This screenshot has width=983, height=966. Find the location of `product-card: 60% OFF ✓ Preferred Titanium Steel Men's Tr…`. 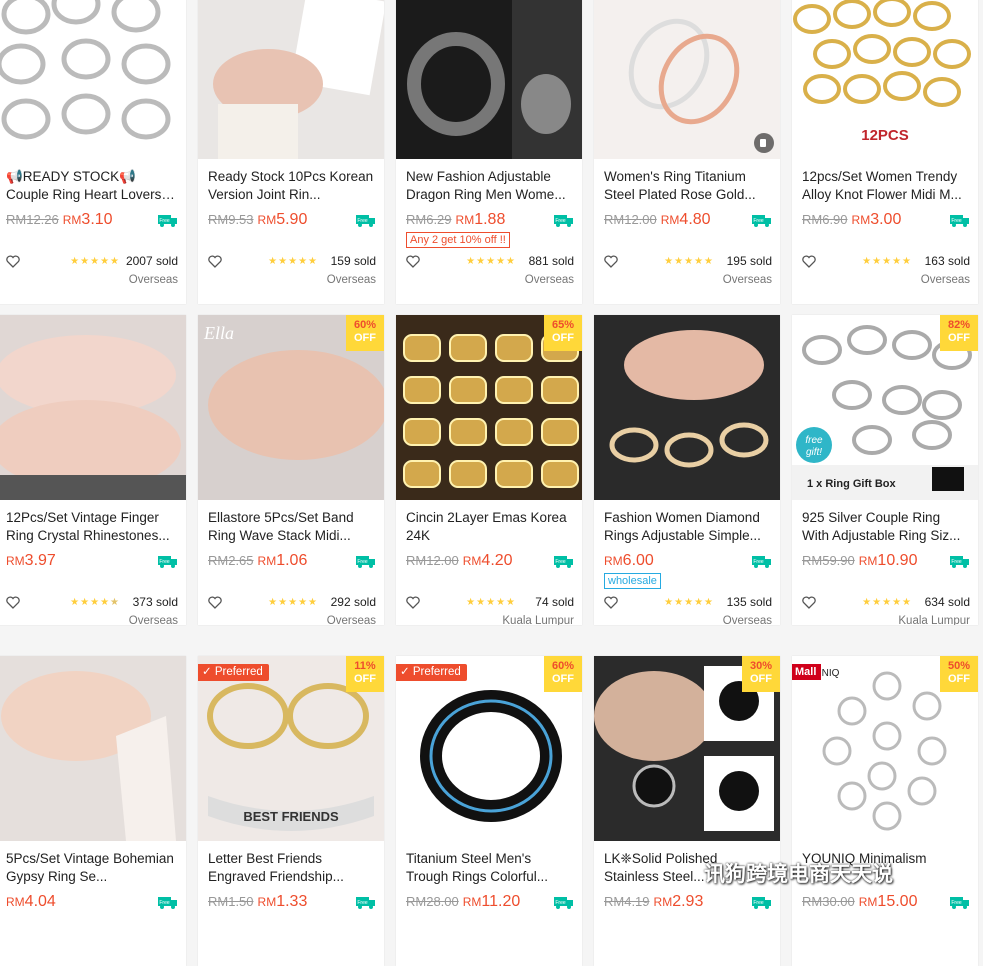

product-card: 60% OFF ✓ Preferred Titanium Steel Men's Tr… is located at coordinates (489, 811).